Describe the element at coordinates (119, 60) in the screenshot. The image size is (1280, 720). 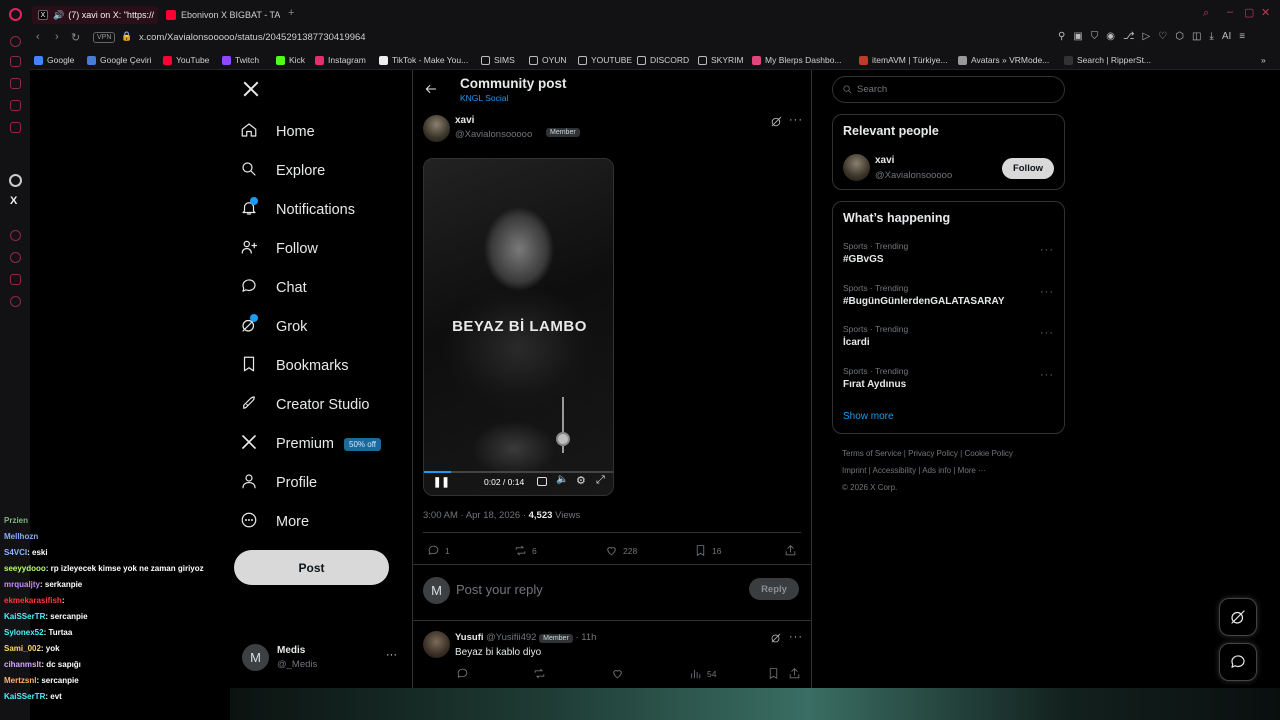
I see `bookmark-item: Google Çeviri` at that location.